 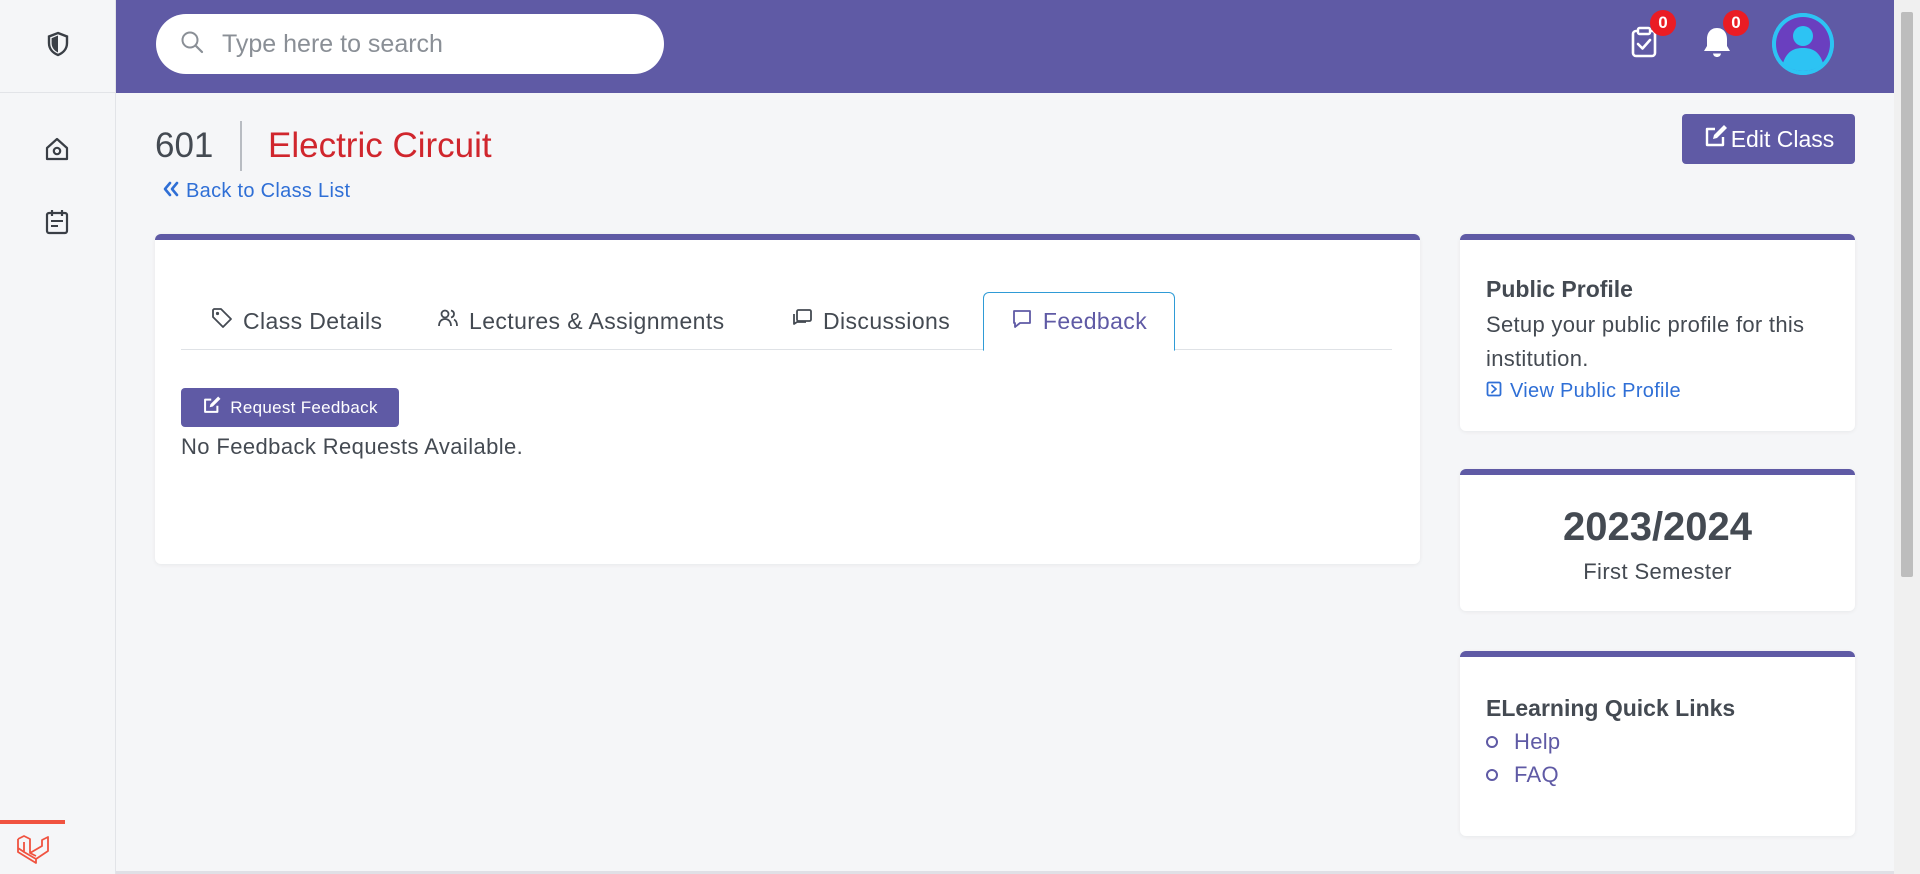 I want to click on scrollbar-thumb, so click(x=1907, y=294).